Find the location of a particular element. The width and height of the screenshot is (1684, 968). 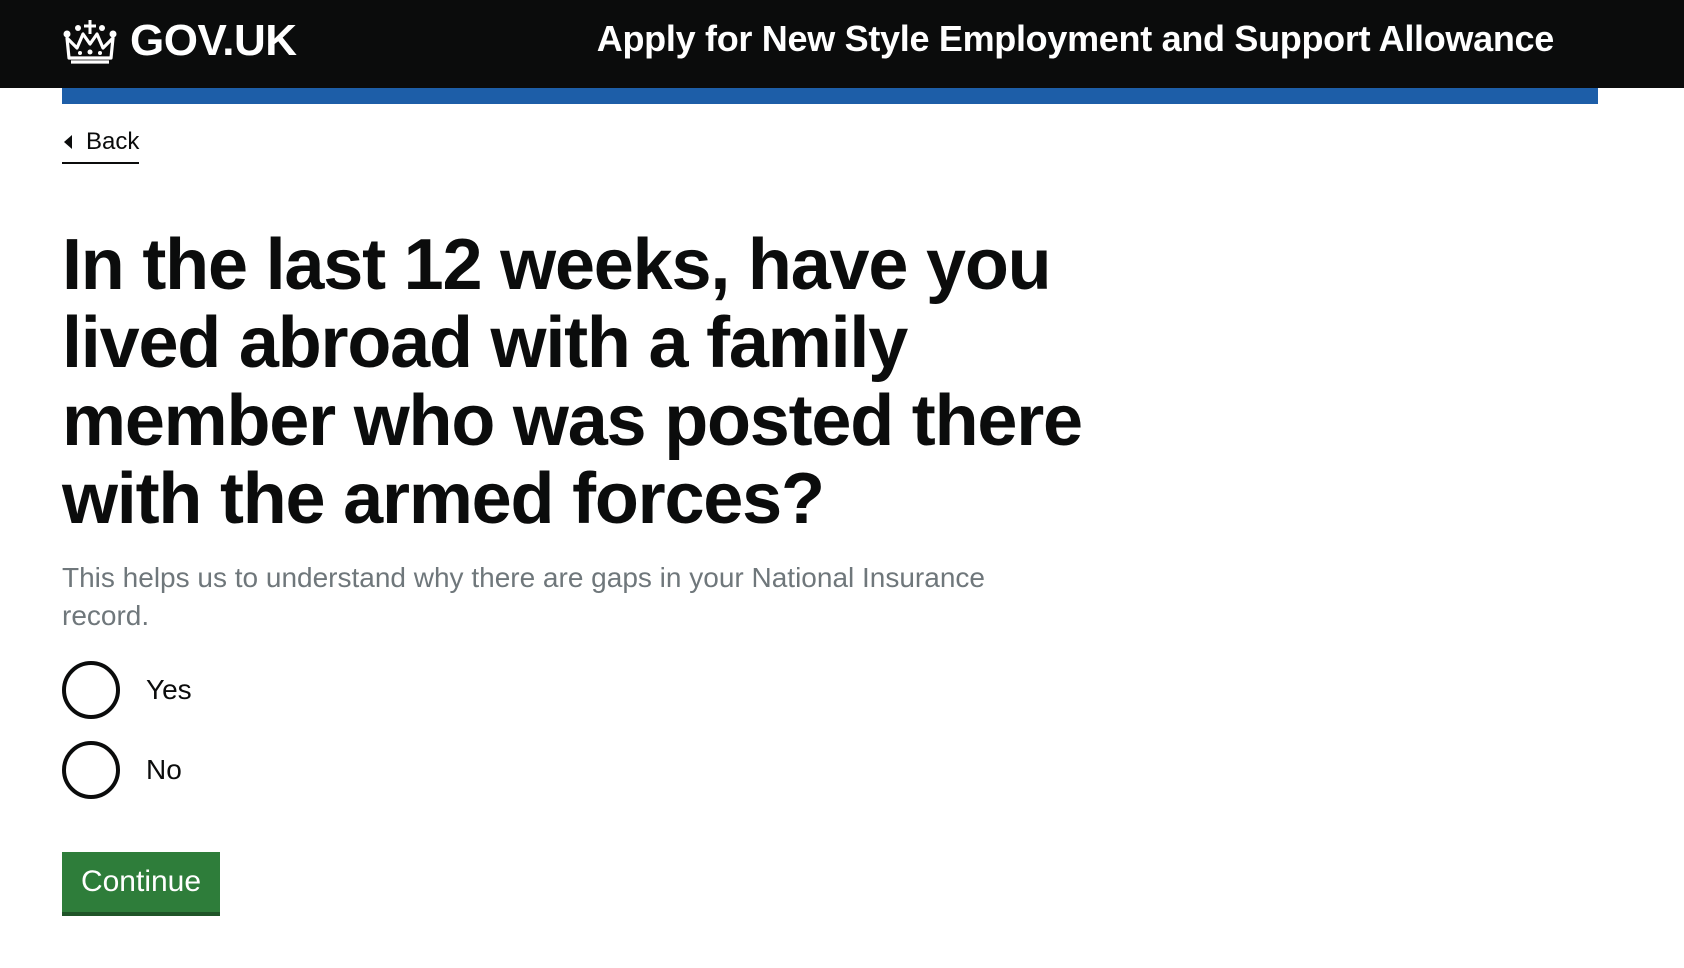

continue-button: Continue is located at coordinates (141, 882).